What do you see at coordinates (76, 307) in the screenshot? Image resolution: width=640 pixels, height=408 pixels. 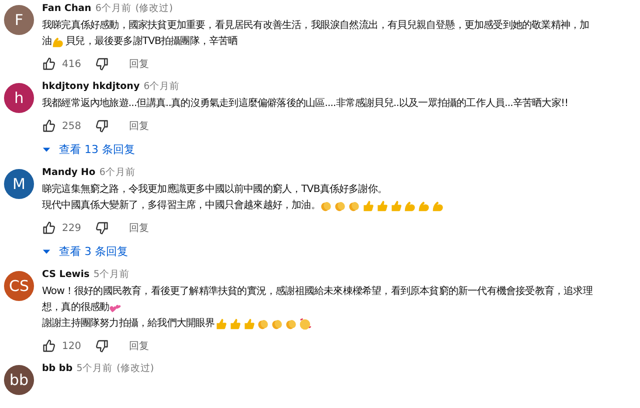 I see `comment-text: 想，真的很感動` at bounding box center [76, 307].